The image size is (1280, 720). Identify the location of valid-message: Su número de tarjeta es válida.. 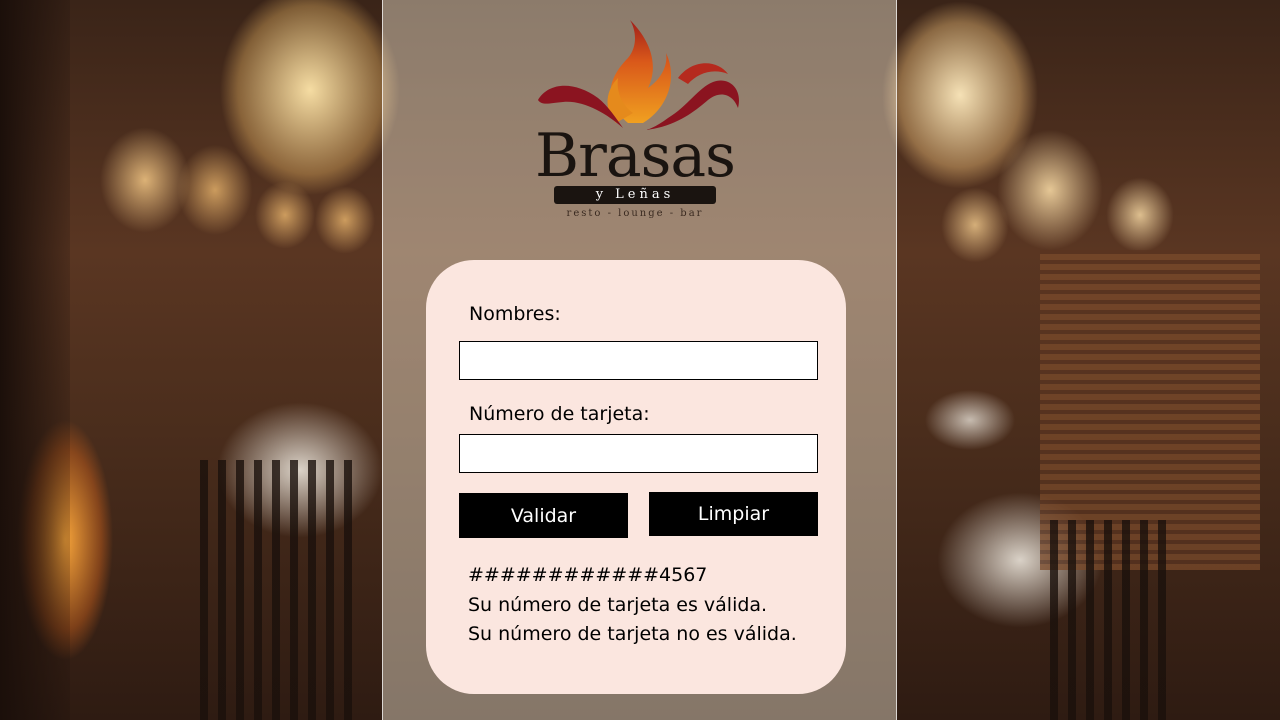
(618, 605).